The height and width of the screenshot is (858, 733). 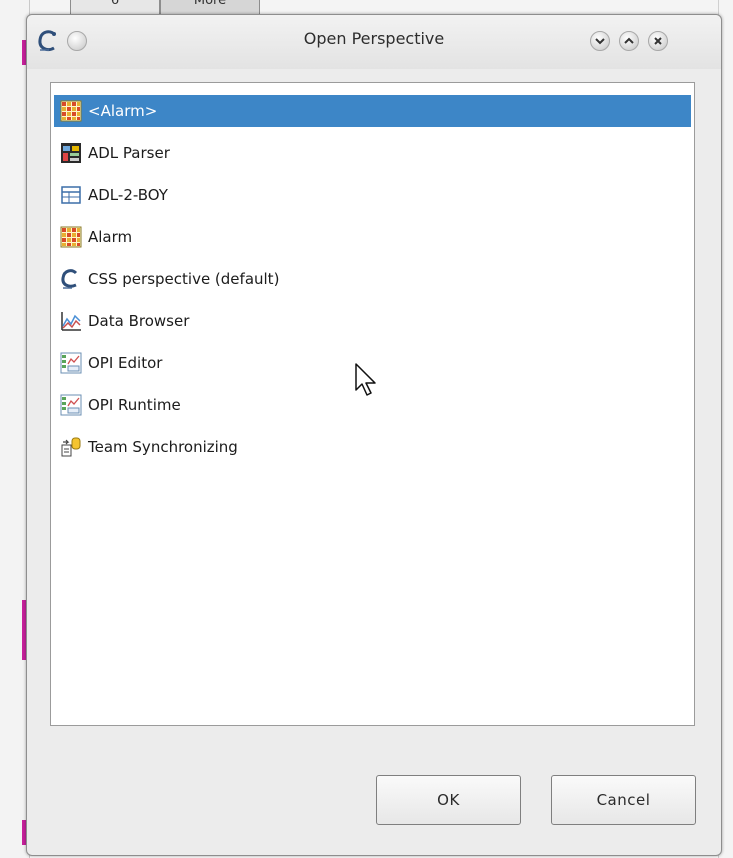 I want to click on ok-button: OK, so click(x=448, y=800).